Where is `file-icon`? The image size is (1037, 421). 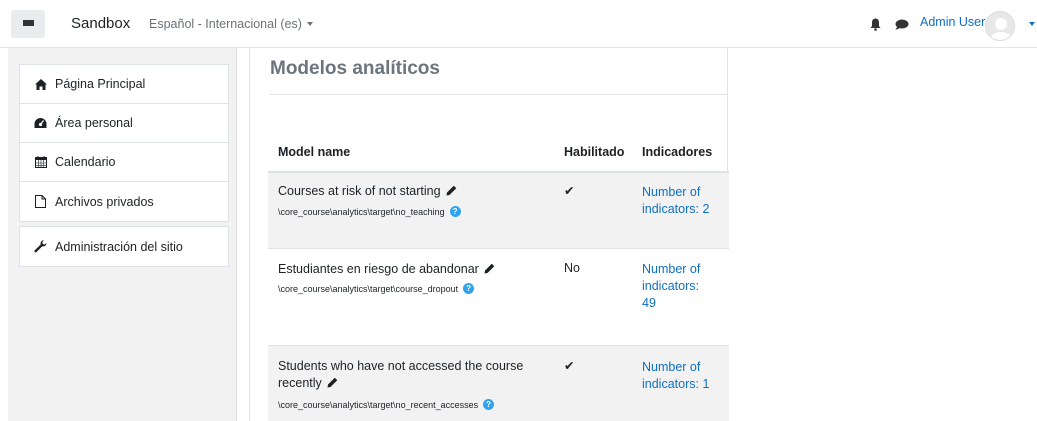
file-icon is located at coordinates (40, 201).